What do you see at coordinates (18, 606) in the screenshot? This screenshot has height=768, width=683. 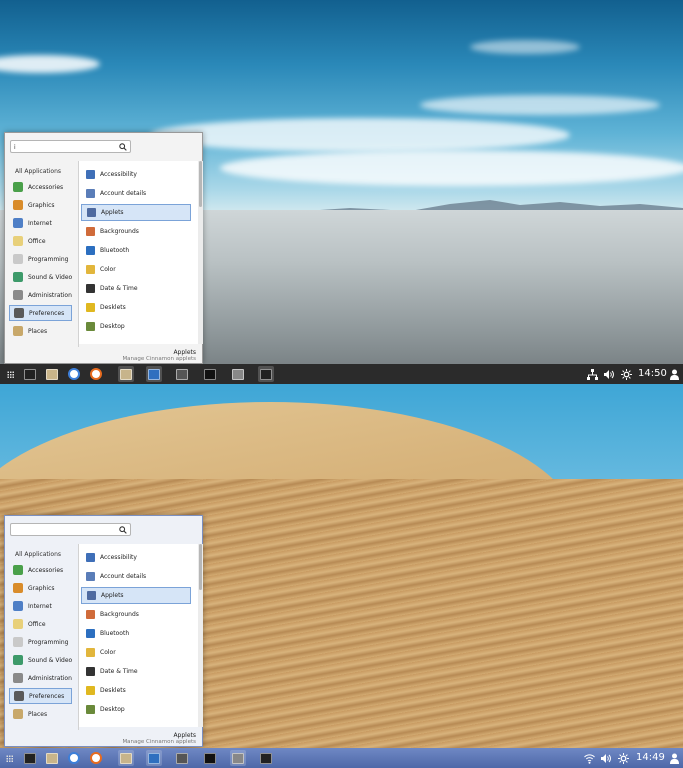 I see `internet-icon` at bounding box center [18, 606].